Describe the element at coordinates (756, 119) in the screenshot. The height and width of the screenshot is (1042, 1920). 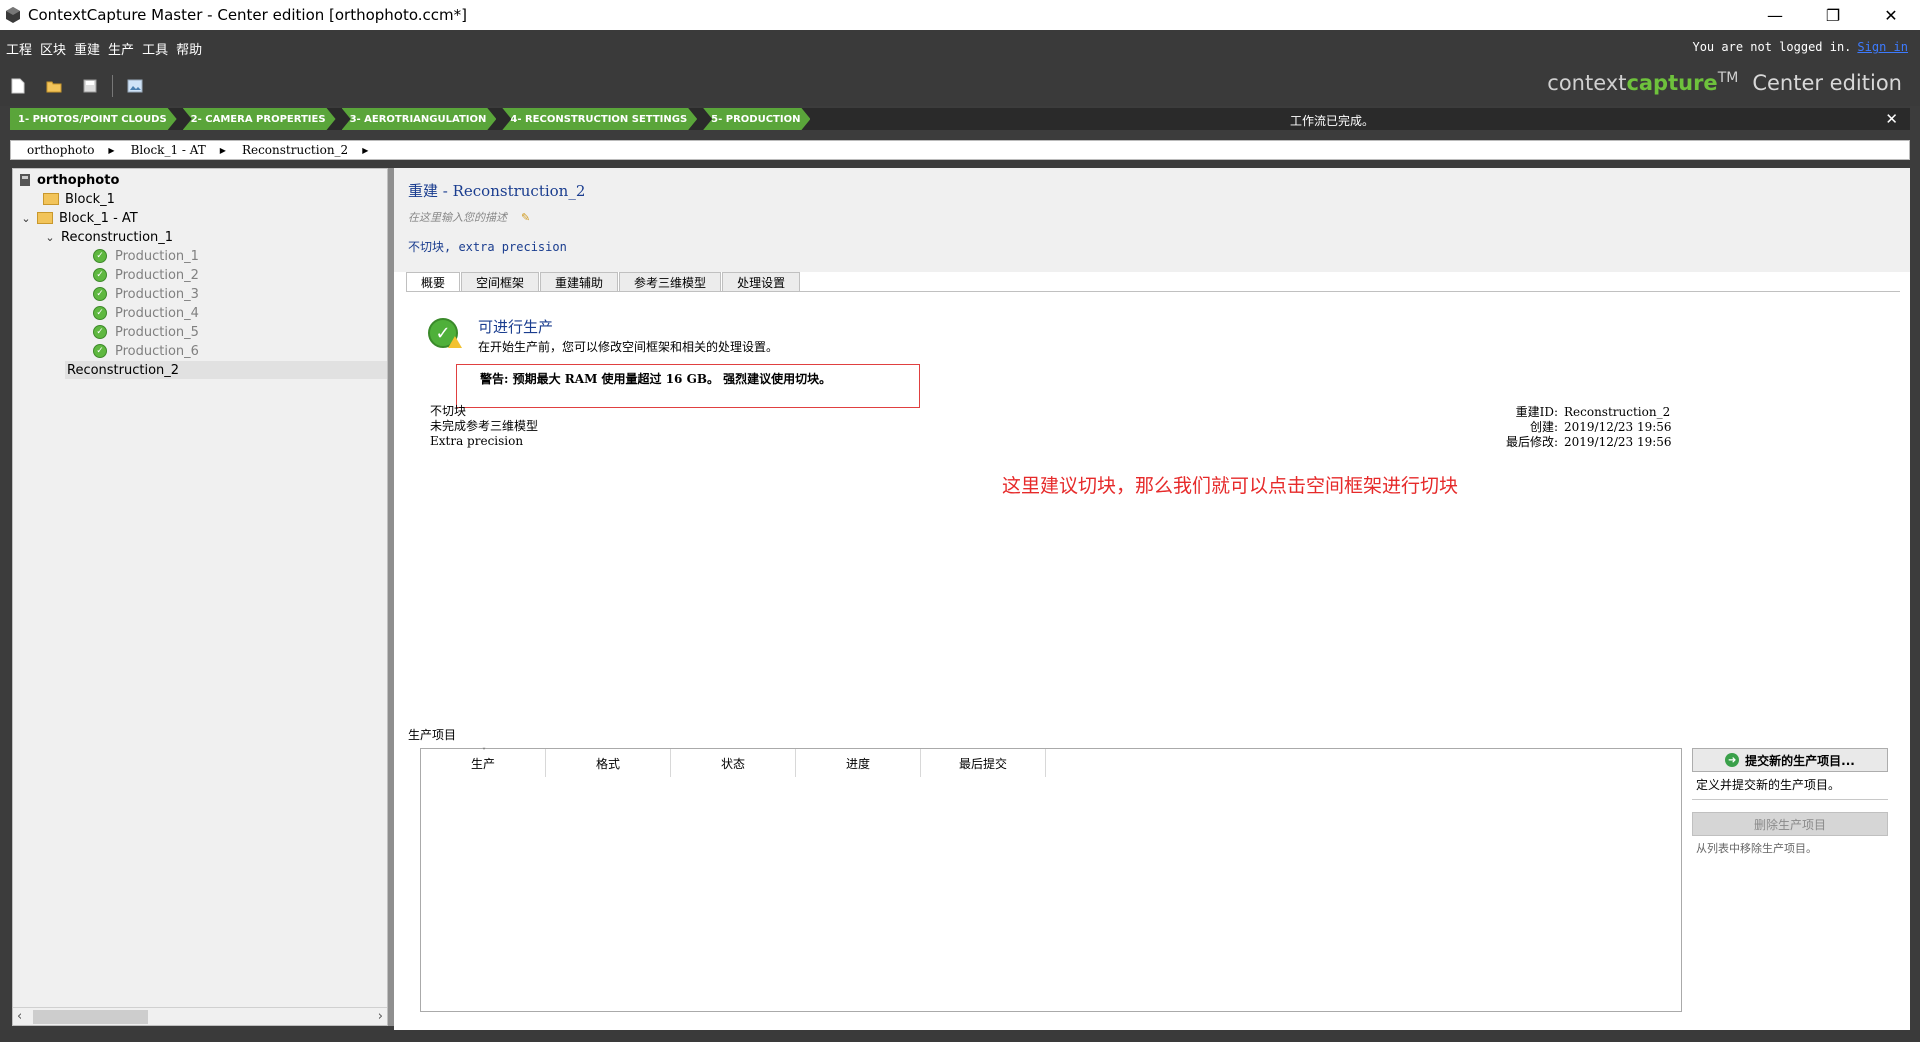
I see `step-production: 5- PRODUCTION` at that location.